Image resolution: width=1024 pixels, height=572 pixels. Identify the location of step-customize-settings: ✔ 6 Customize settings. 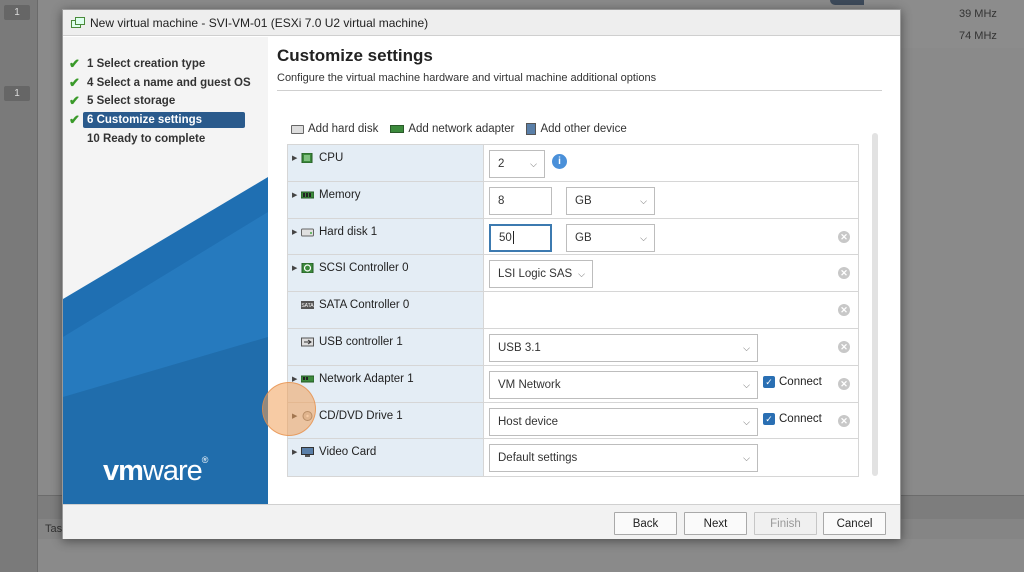
(157, 120).